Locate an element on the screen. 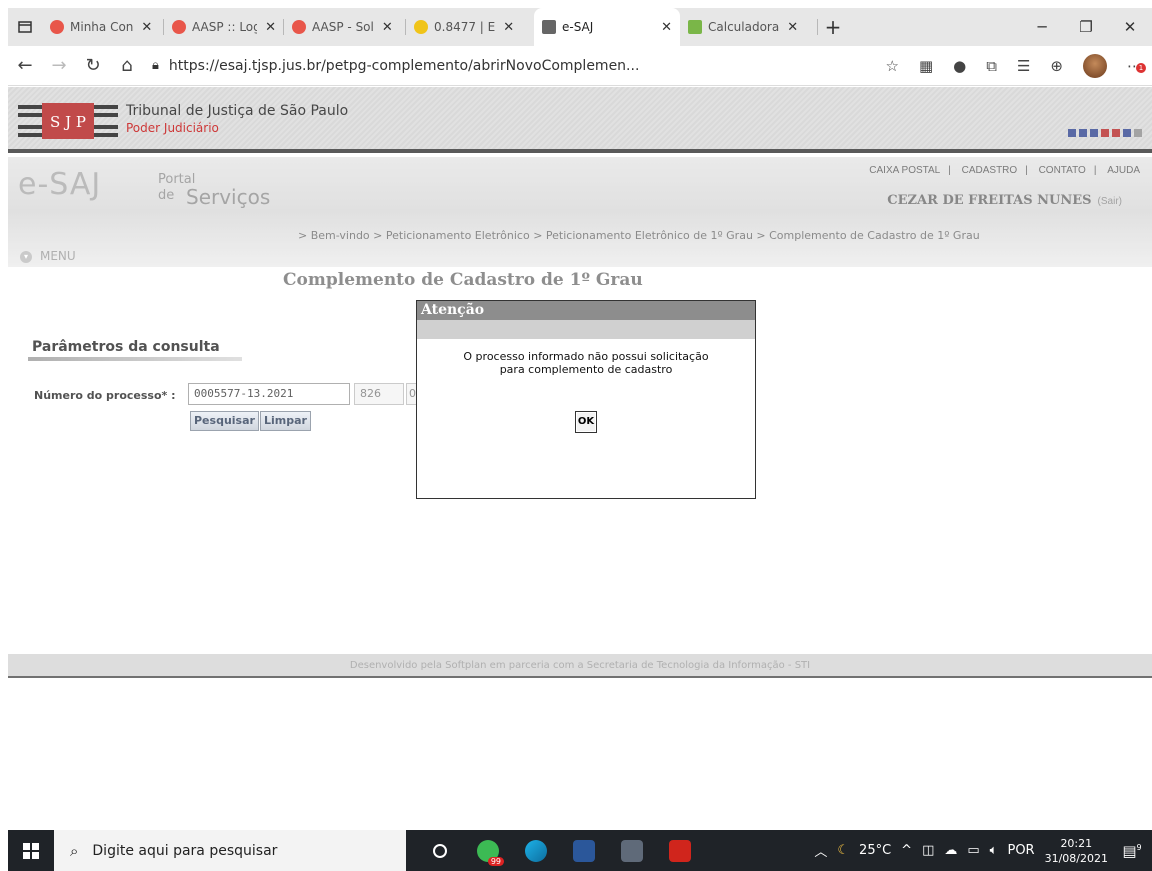 This screenshot has width=1152, height=871. network-icon: ▭ is located at coordinates (973, 850).